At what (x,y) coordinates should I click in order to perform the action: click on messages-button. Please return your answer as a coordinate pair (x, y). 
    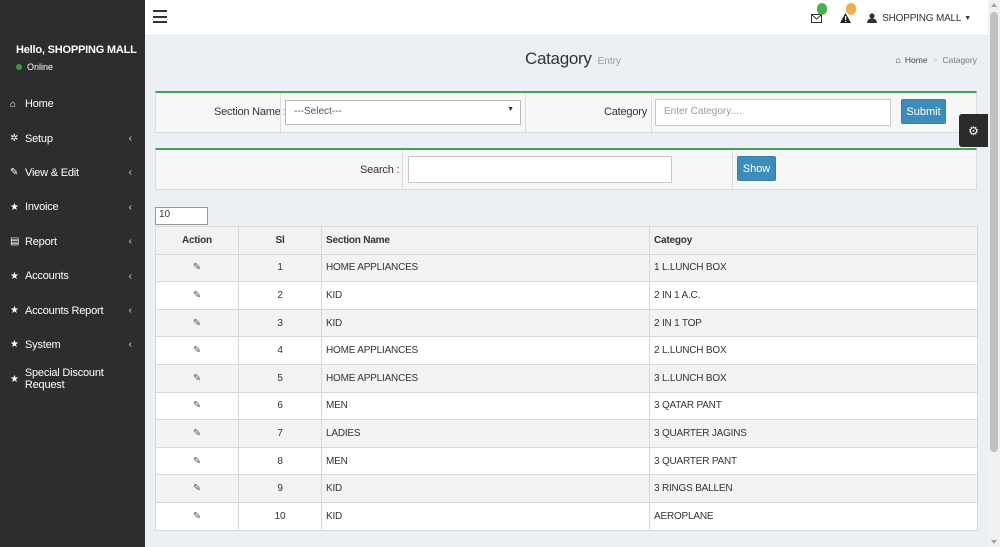
    Looking at the image, I should click on (816, 18).